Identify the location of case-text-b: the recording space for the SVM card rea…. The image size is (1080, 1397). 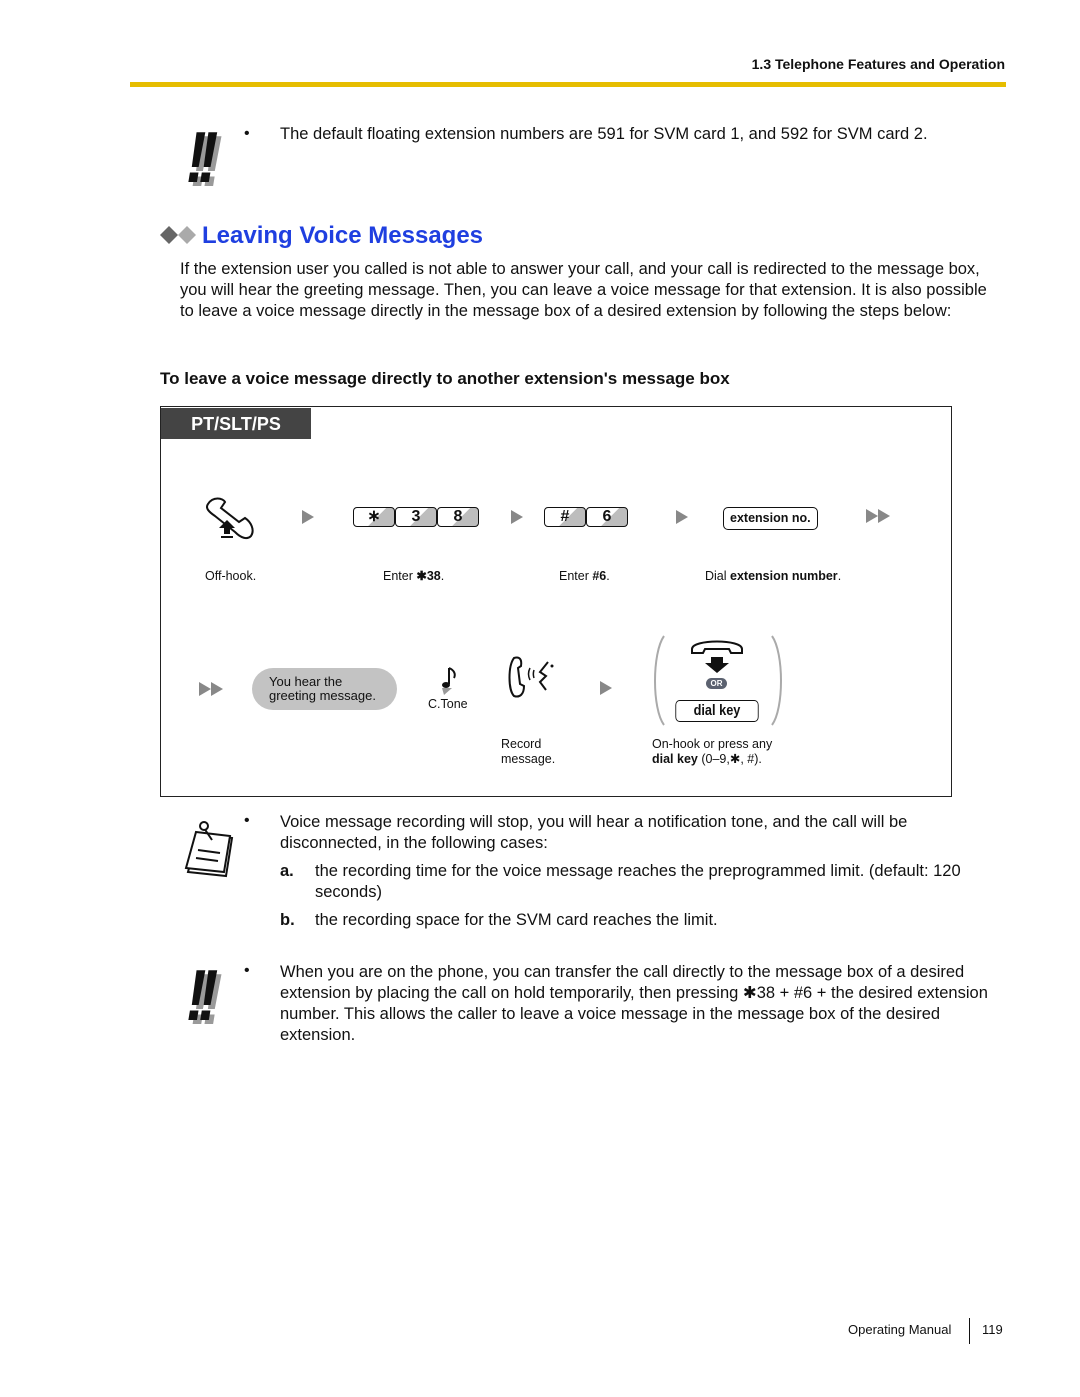
(516, 920).